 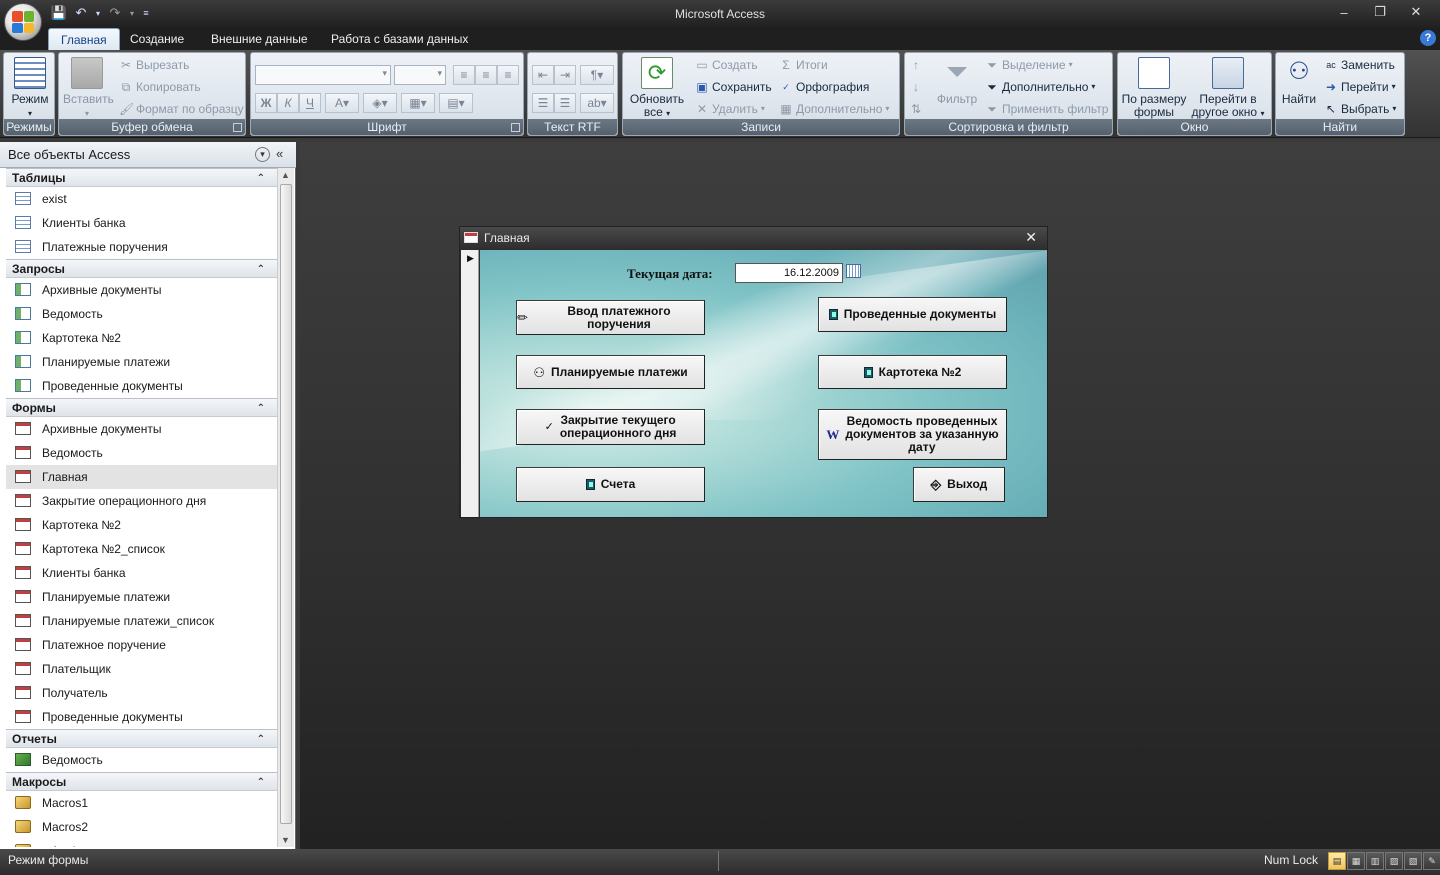 What do you see at coordinates (141, 573) in the screenshot?
I see `nav-item-form: Клиенты банка` at bounding box center [141, 573].